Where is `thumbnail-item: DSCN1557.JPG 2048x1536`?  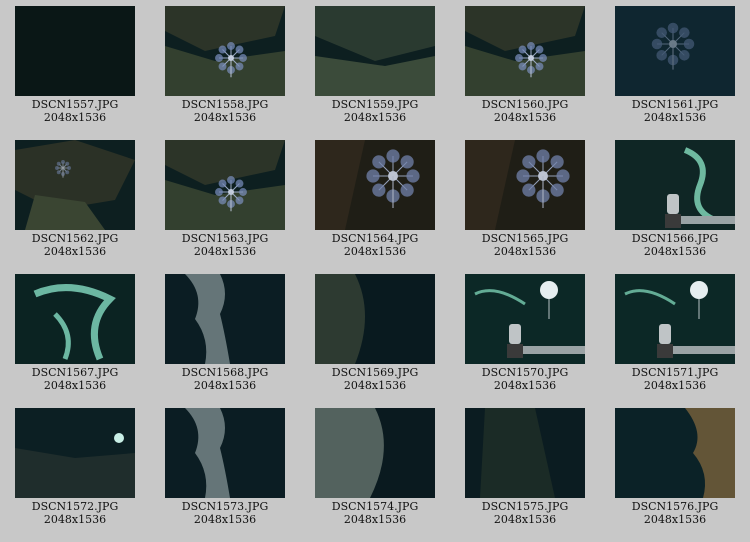
thumbnail-item: DSCN1557.JPG 2048x1536 is located at coordinates (75, 73).